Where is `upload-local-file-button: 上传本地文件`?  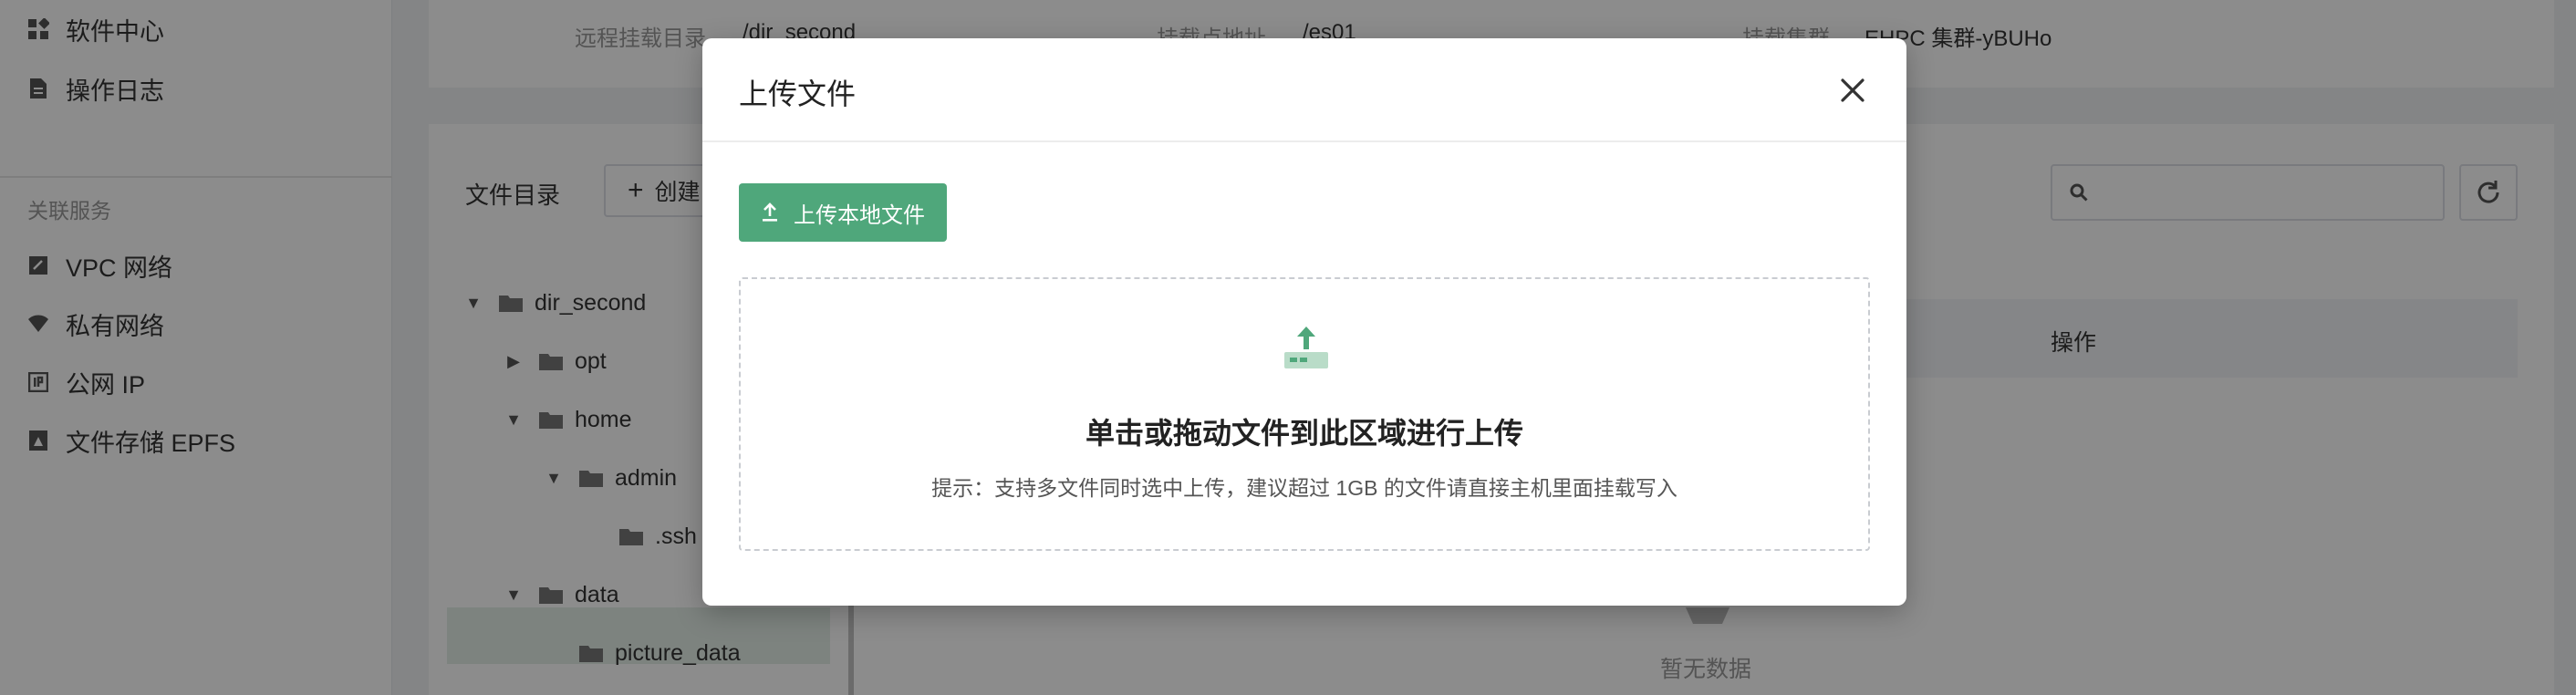 upload-local-file-button: 上传本地文件 is located at coordinates (843, 212).